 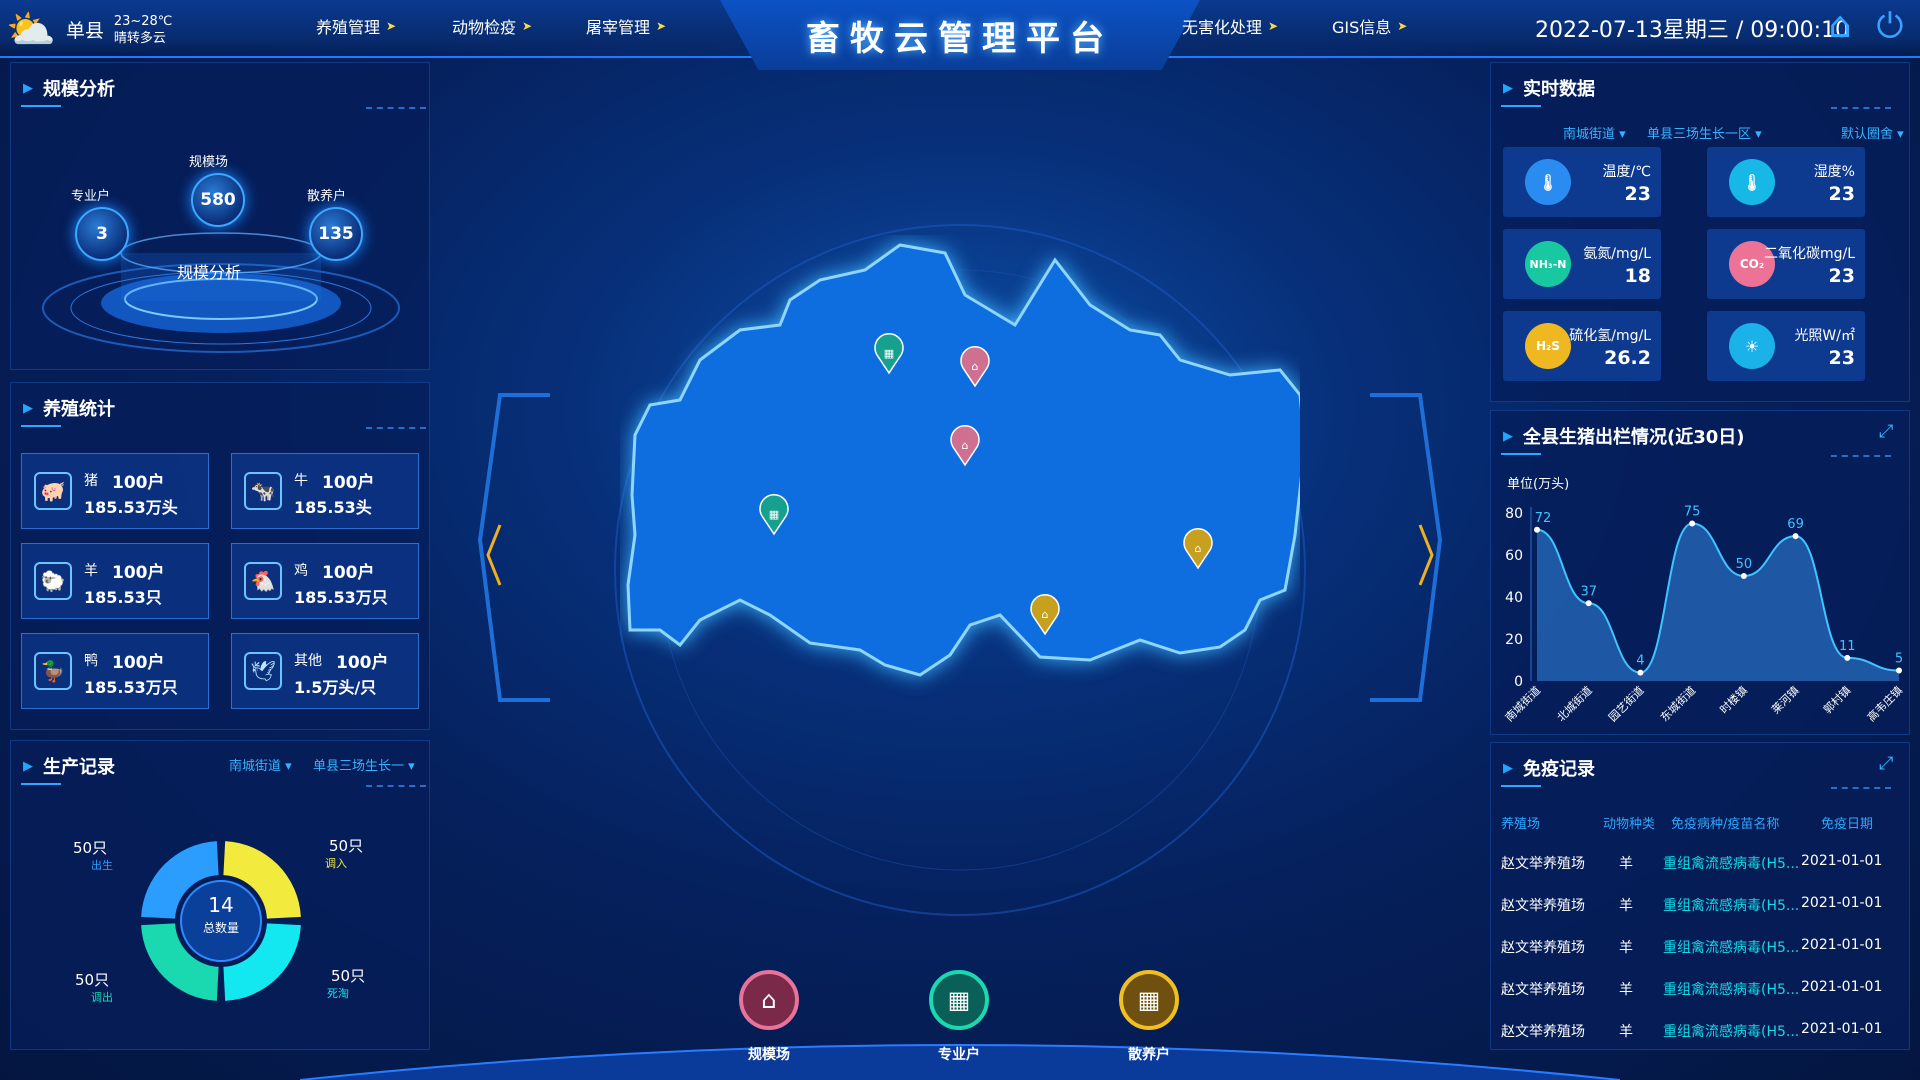 I want to click on panel-title: 规模分析, so click(x=79, y=89).